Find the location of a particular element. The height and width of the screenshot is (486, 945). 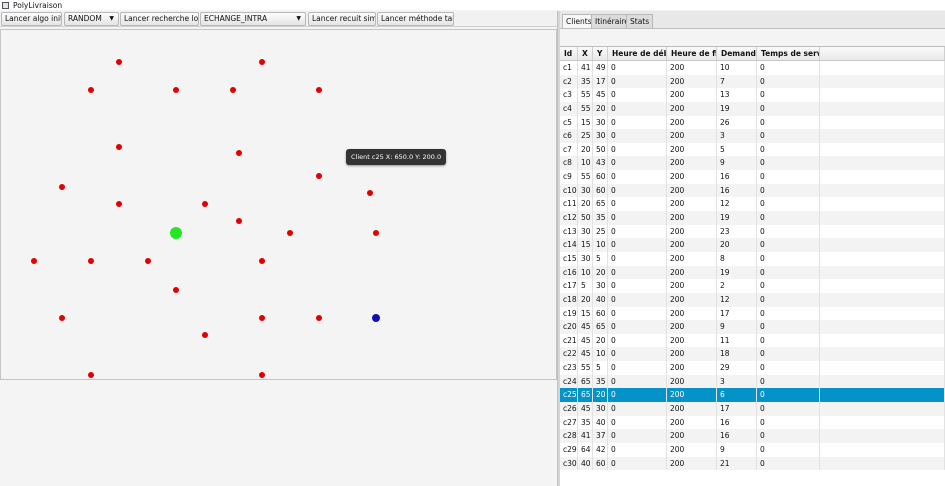

table-row: c22 45 10 0 200 18 0 is located at coordinates (752, 354).